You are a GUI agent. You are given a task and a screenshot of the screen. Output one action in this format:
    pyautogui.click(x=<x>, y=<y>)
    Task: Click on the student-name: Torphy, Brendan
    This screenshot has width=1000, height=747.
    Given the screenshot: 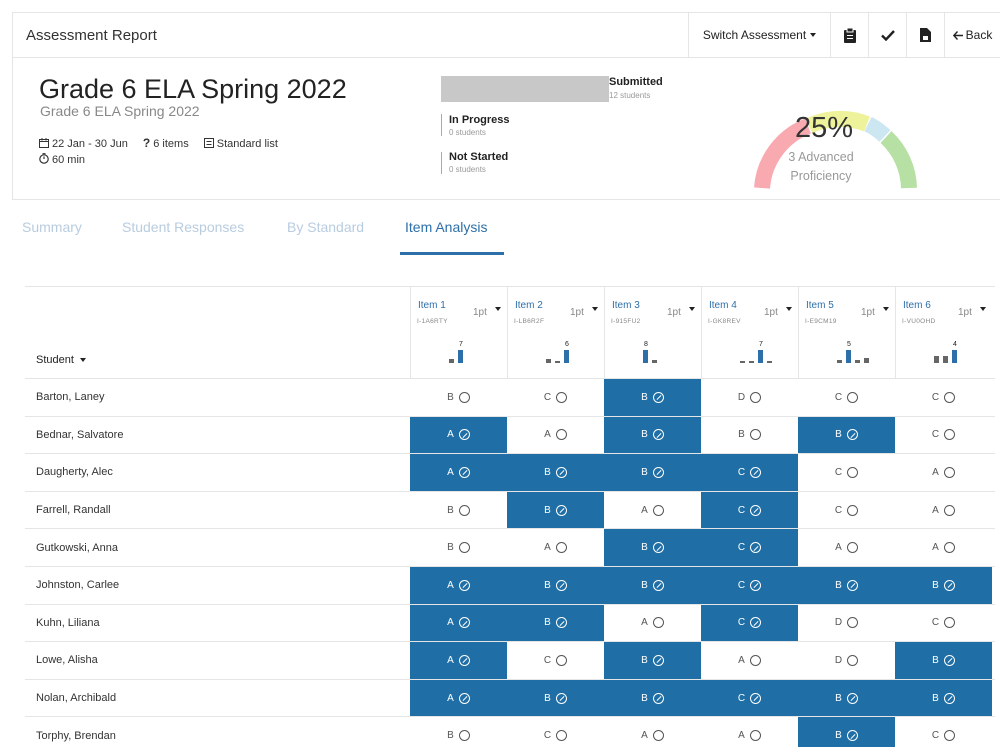 What is the action you would take?
    pyautogui.click(x=76, y=732)
    